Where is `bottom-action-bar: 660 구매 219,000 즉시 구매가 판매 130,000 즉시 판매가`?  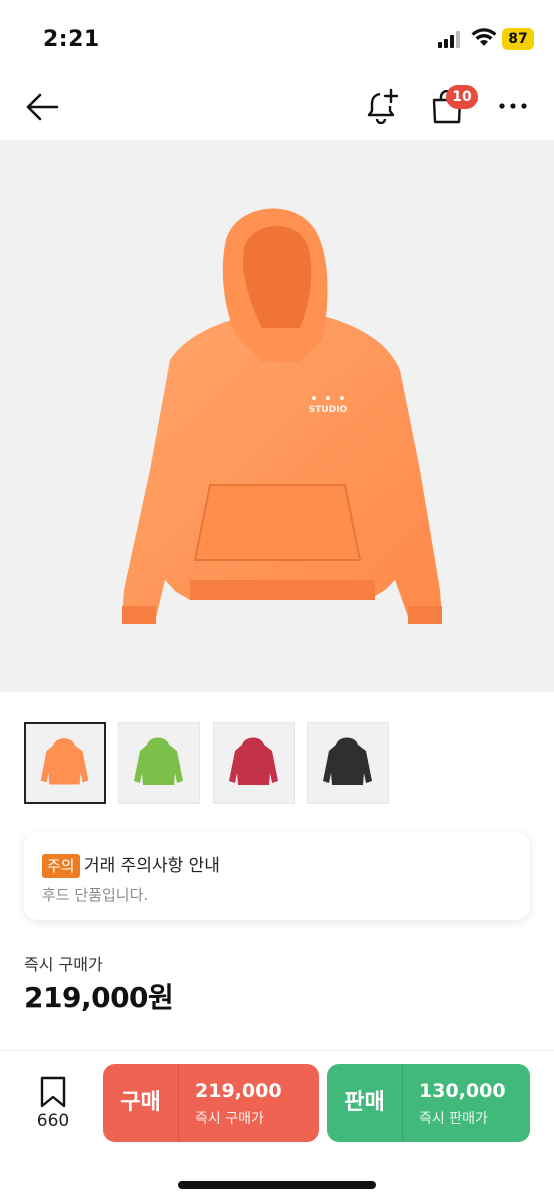 bottom-action-bar: 660 구매 219,000 즉시 구매가 판매 130,000 즉시 판매가 is located at coordinates (277, 1125).